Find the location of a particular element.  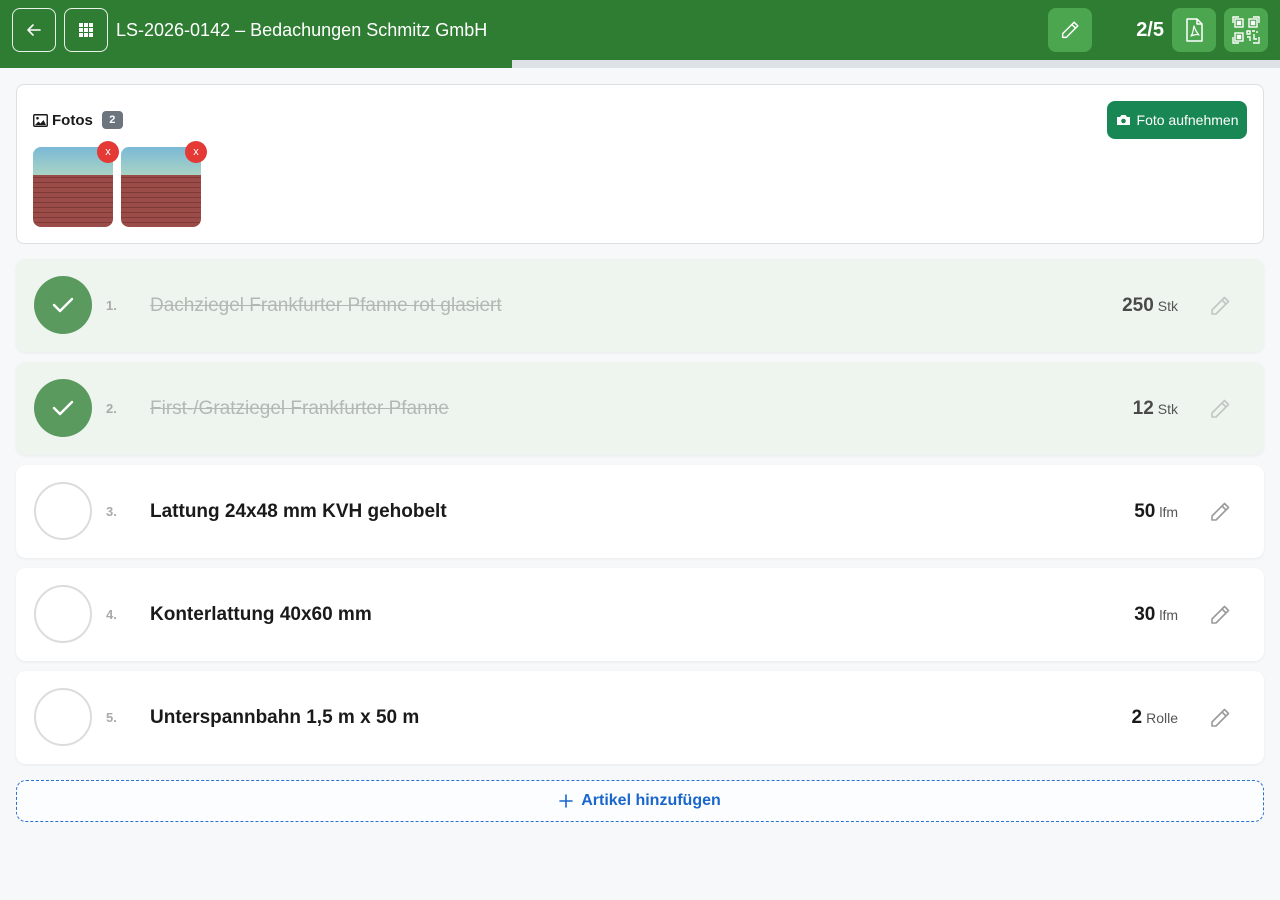

item-name: Unterspannbahn 1,5 m x 50 m is located at coordinates (285, 717).